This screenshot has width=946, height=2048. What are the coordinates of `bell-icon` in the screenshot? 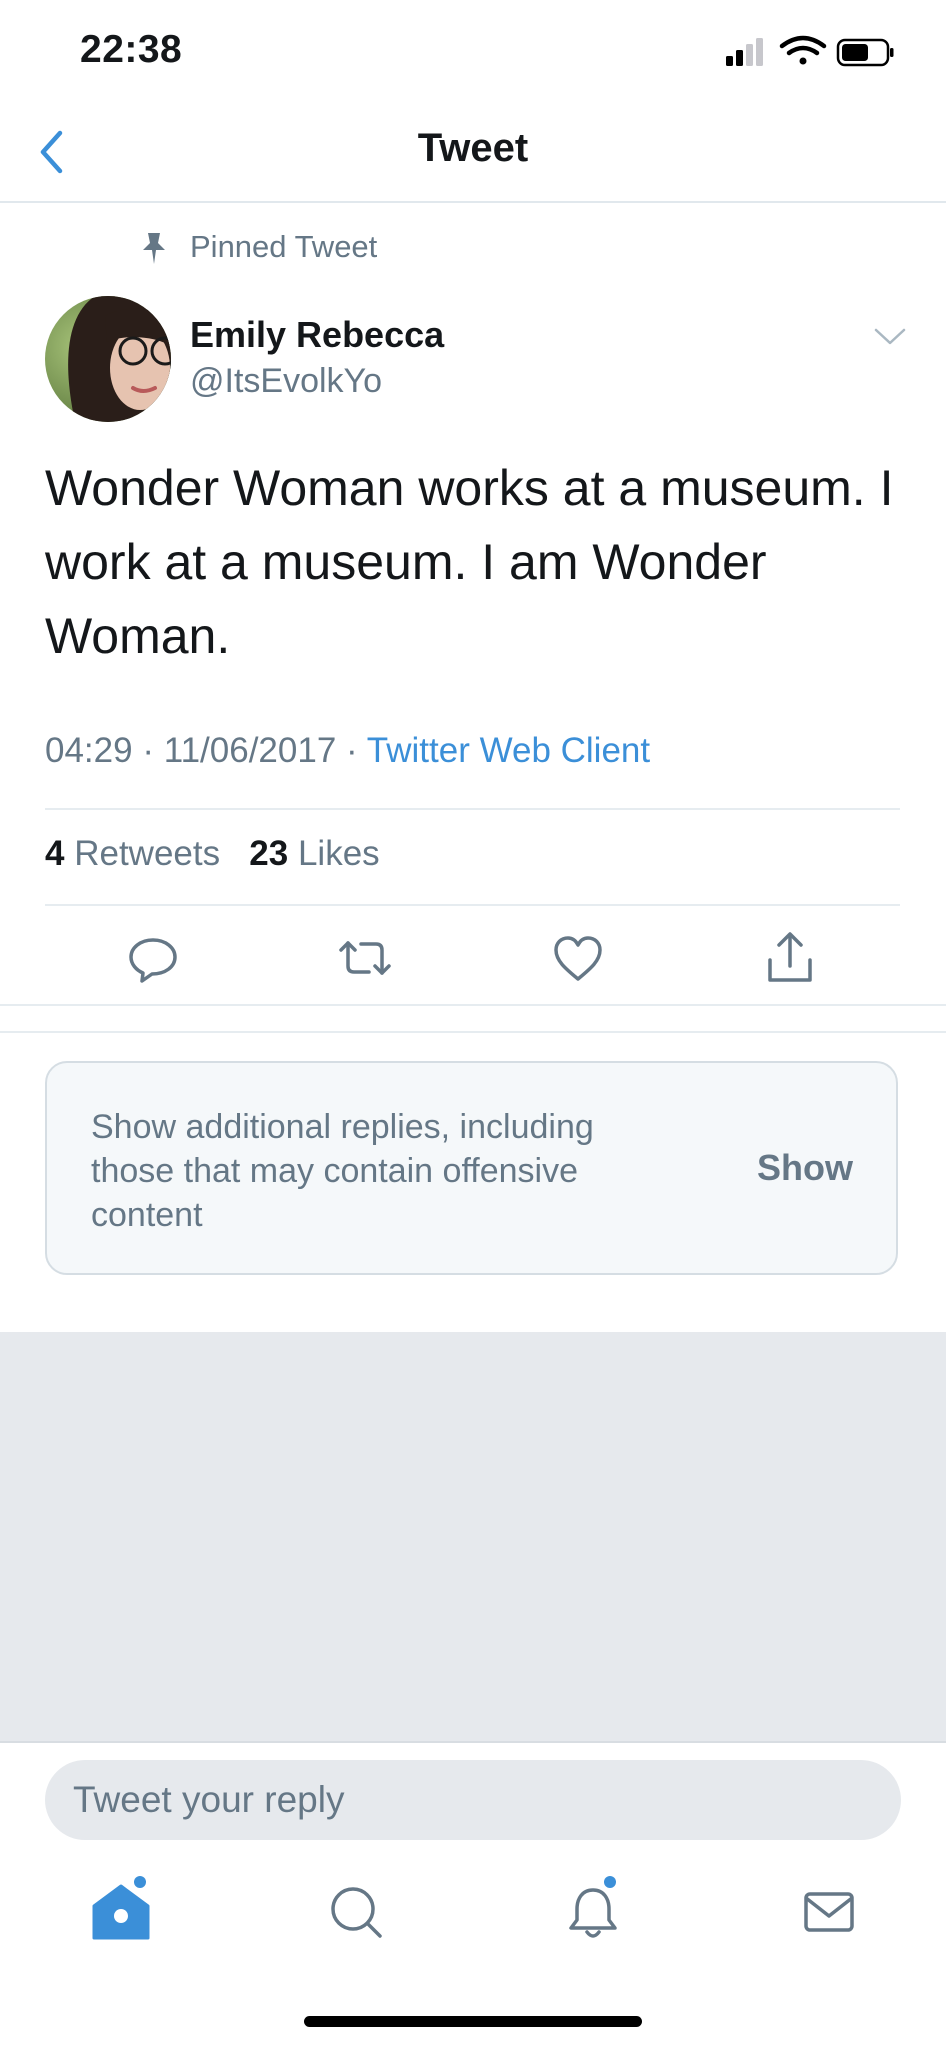 It's located at (593, 1907).